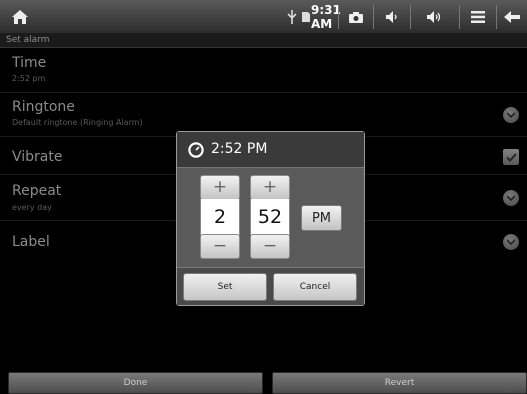  What do you see at coordinates (28, 40) in the screenshot?
I see `screen-title: Set alarm` at bounding box center [28, 40].